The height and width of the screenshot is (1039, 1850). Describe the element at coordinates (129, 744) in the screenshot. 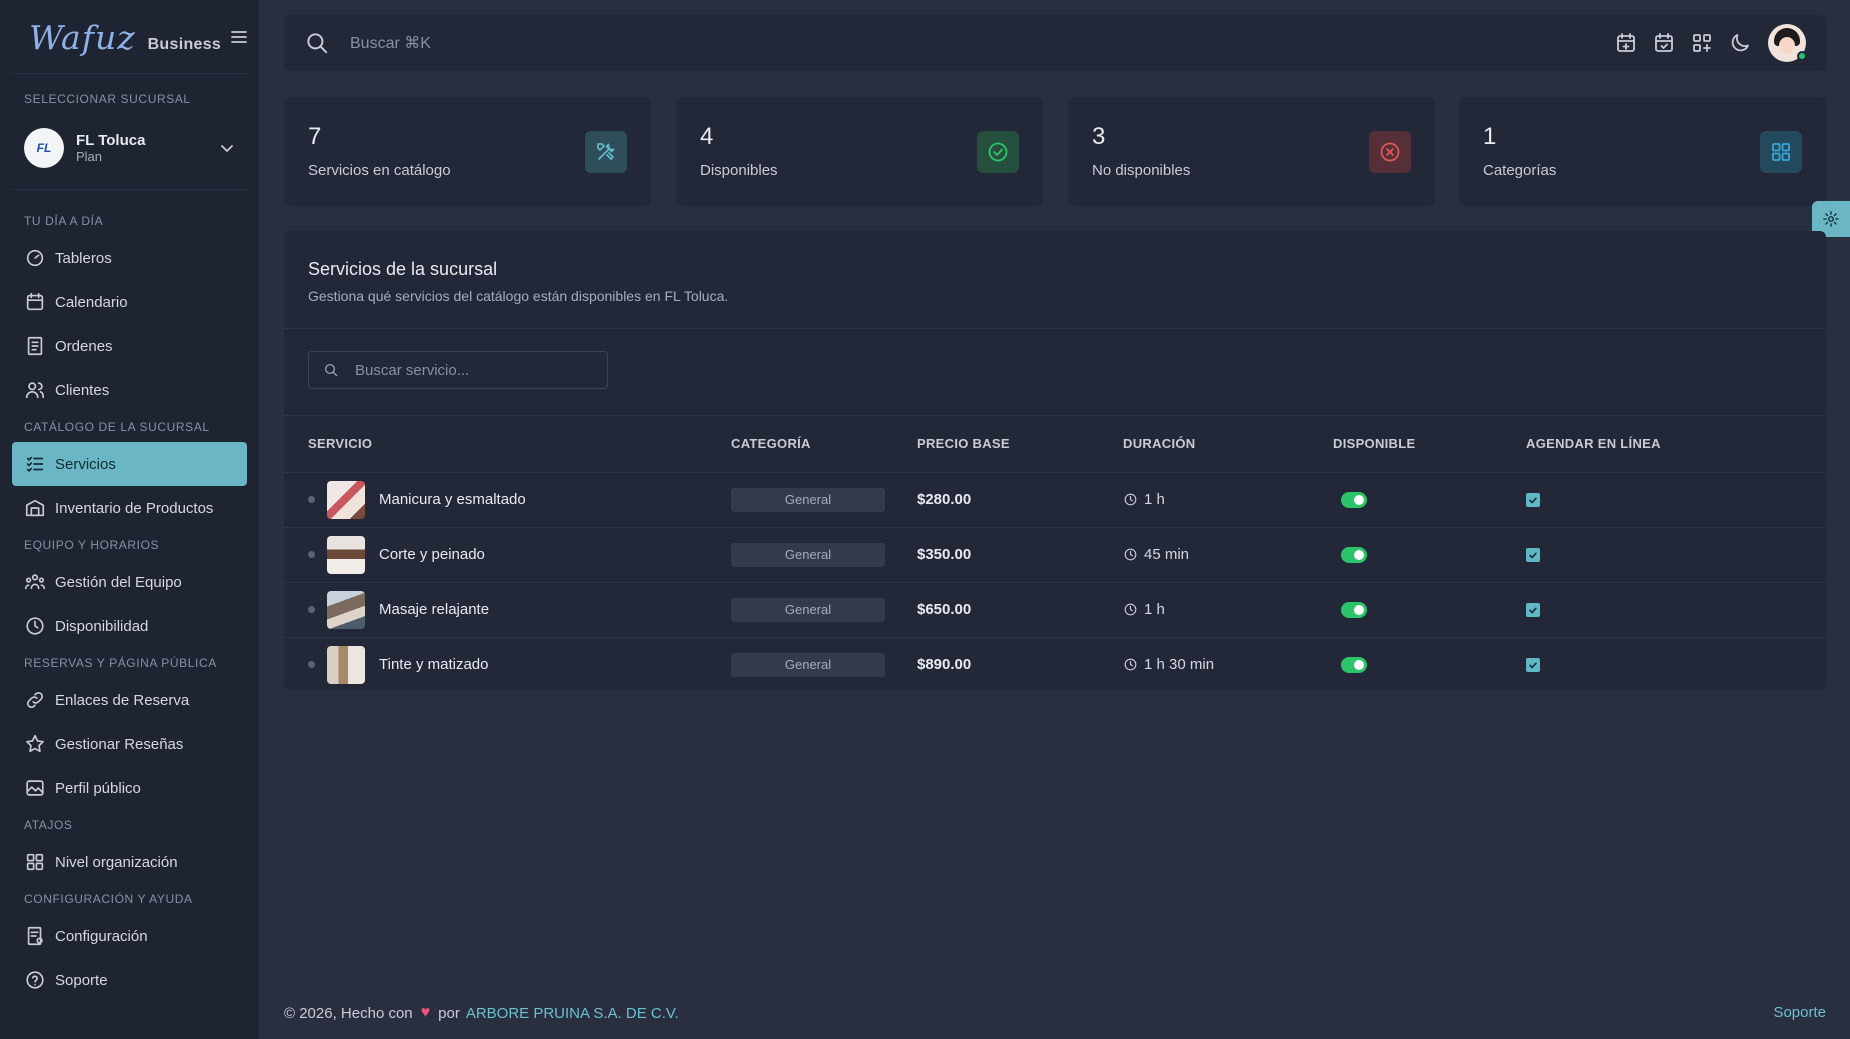

I see `sidebar-item-resenas: Gestionar Reseñas` at that location.